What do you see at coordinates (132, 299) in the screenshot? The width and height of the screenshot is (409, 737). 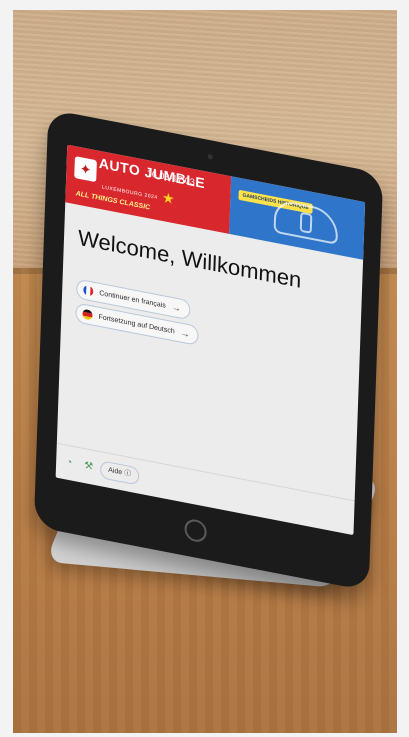 I see `continue-french-label: Continuer en français` at bounding box center [132, 299].